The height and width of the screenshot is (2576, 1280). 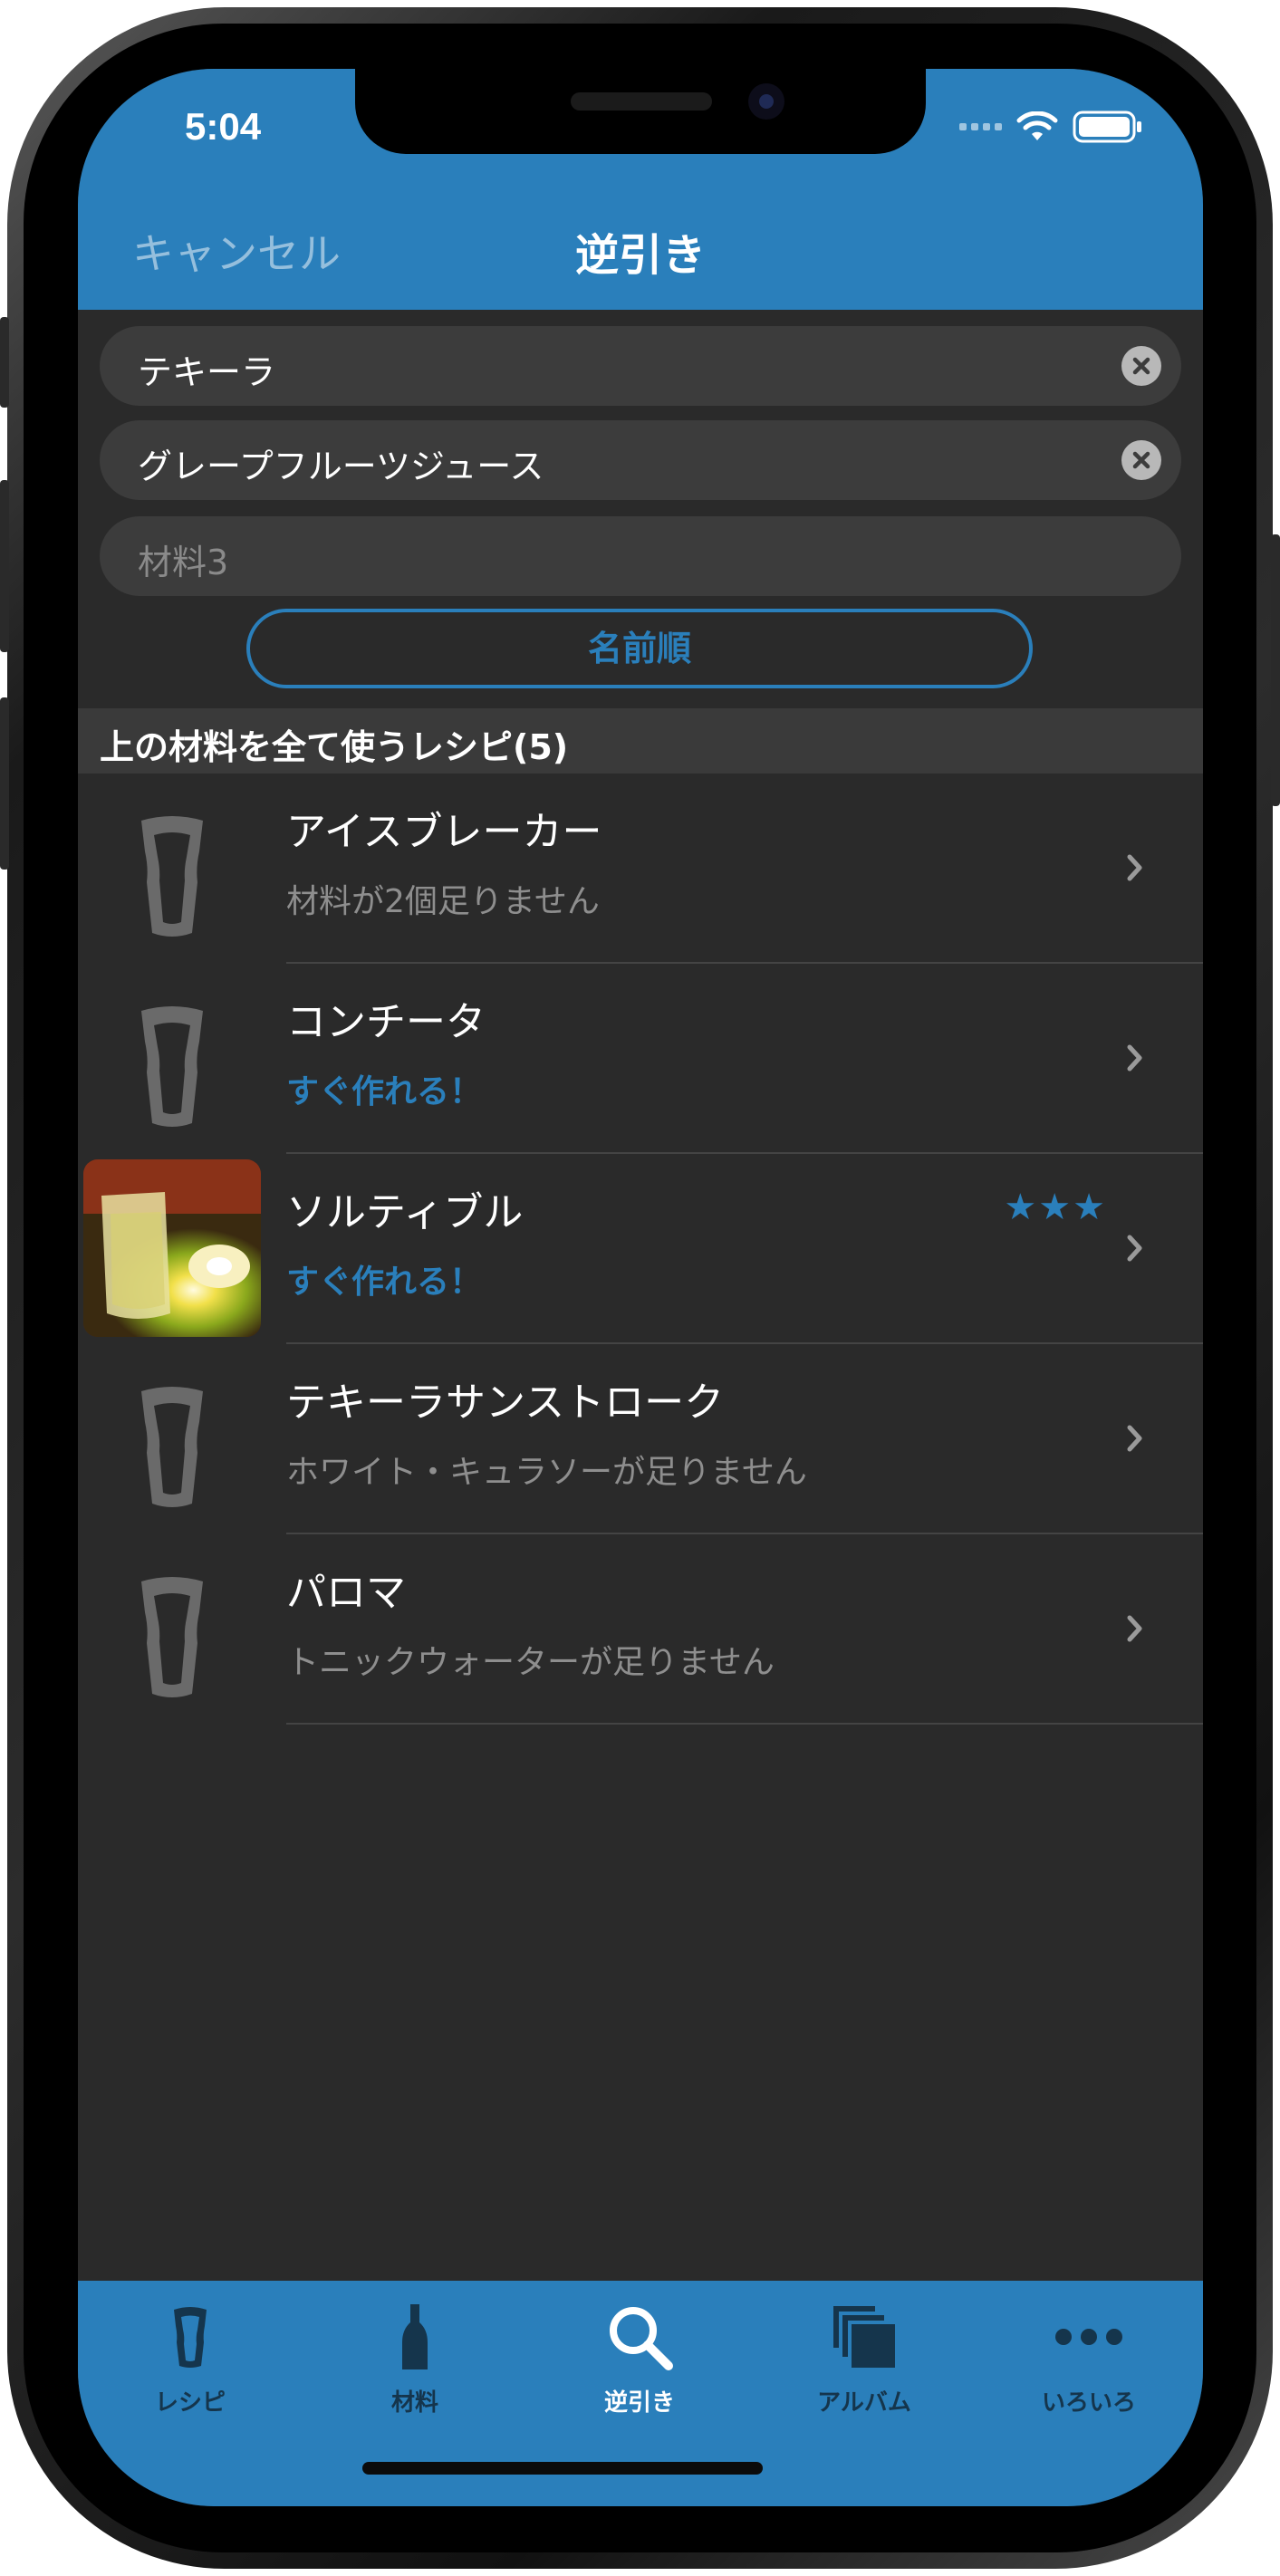 I want to click on recipe-row: ソルティブル ★★★ すぐ作れる！, so click(x=640, y=1249).